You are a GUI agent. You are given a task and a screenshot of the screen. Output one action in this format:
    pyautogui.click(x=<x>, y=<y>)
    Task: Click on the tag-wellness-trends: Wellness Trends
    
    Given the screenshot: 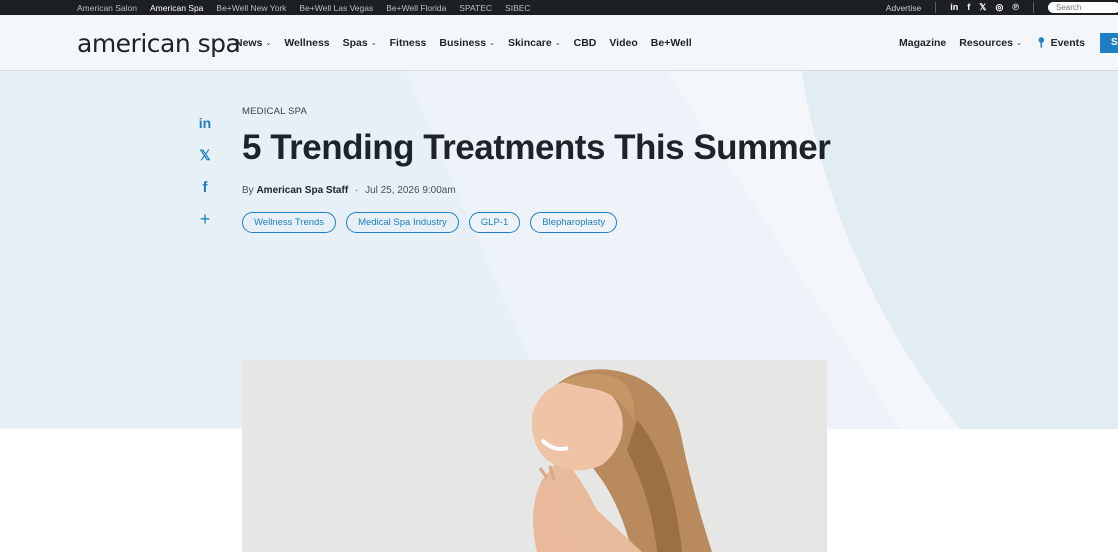 What is the action you would take?
    pyautogui.click(x=289, y=222)
    